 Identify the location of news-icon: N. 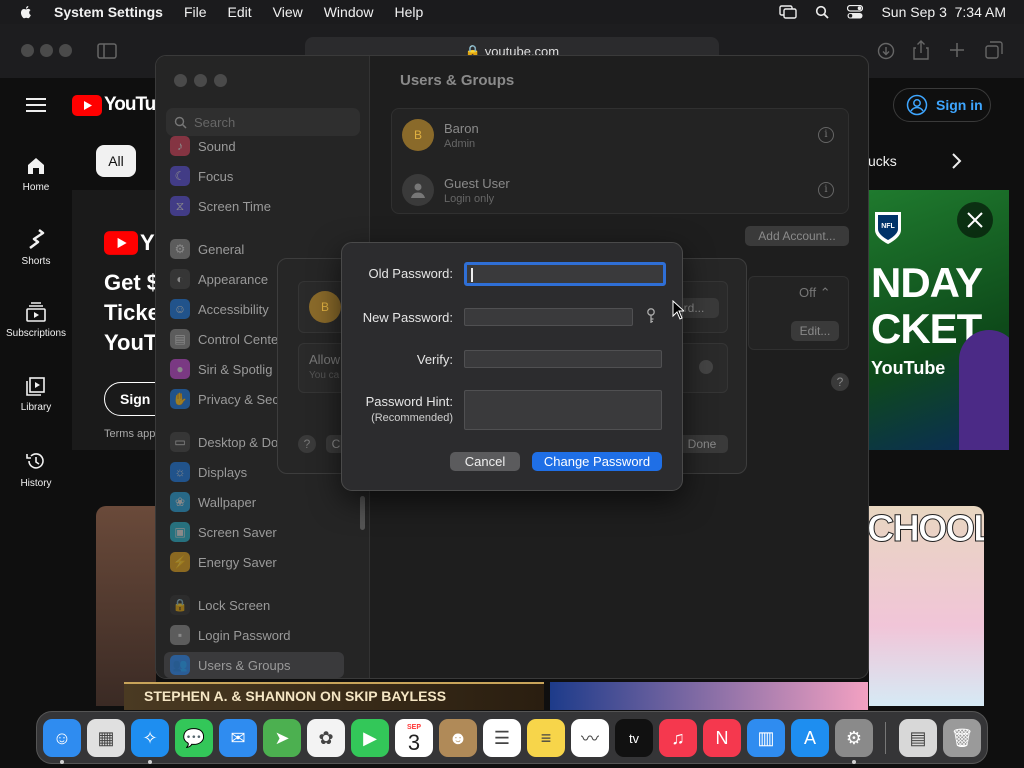
(722, 738).